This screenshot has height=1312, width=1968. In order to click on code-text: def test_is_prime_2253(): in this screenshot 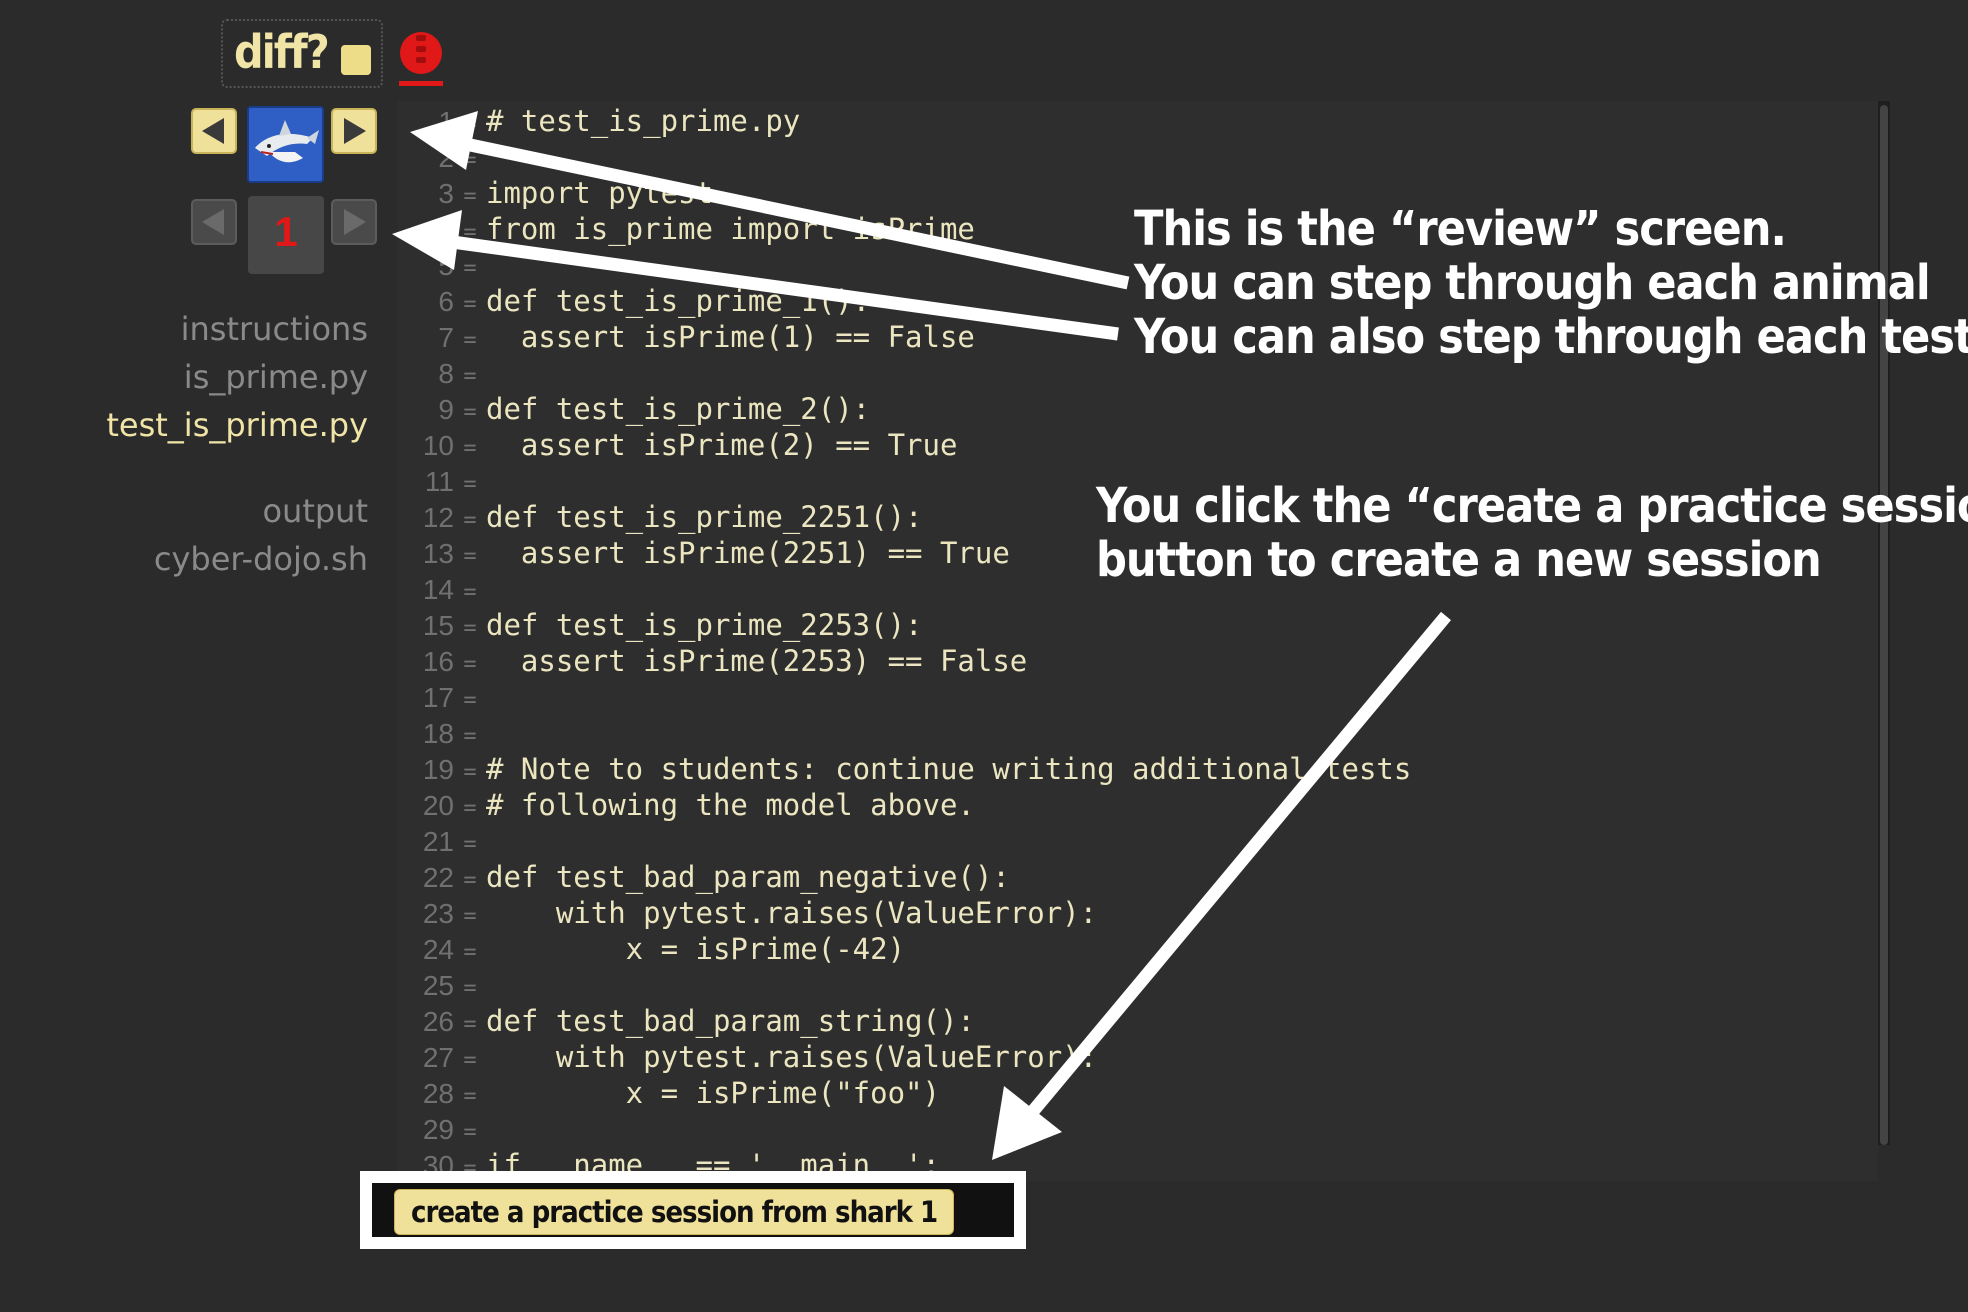, I will do `click(704, 625)`.